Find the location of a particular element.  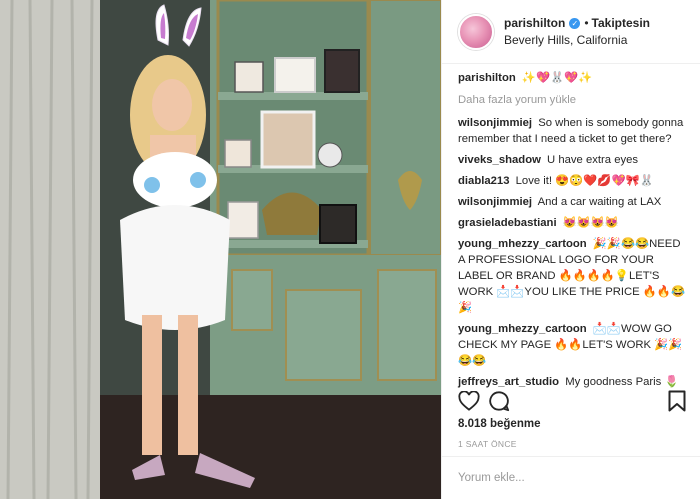

comment-text: Love it! 😍😳❤️💋💖🎀🐰 is located at coordinates (584, 181).